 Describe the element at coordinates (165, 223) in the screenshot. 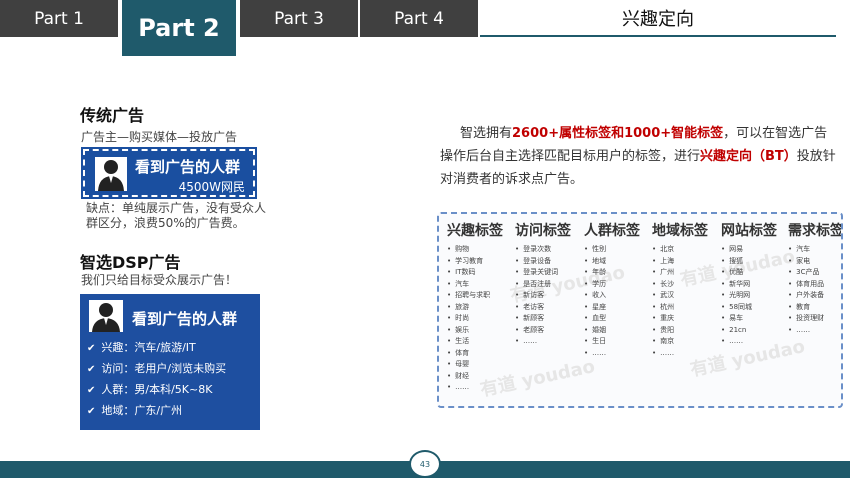

I see `traditional-drawback-line2: 群区分，浪费50%的广告费。` at that location.